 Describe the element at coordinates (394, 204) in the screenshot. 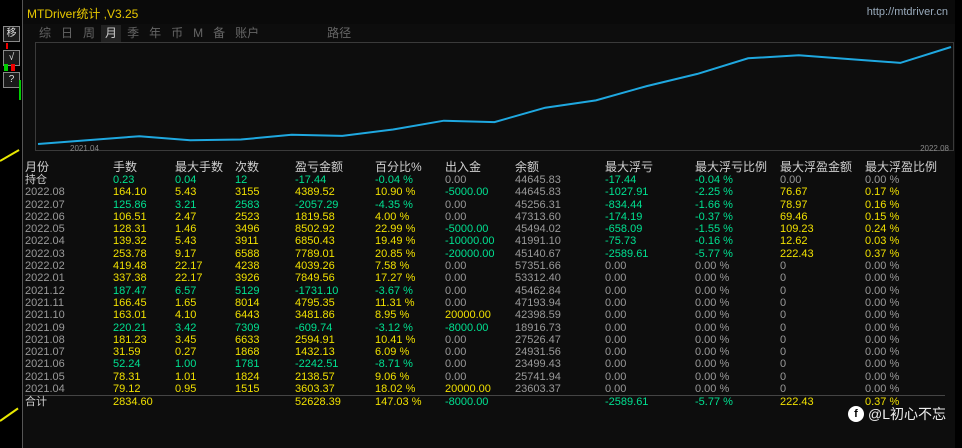

I see `table-cell: -4.35 %` at that location.